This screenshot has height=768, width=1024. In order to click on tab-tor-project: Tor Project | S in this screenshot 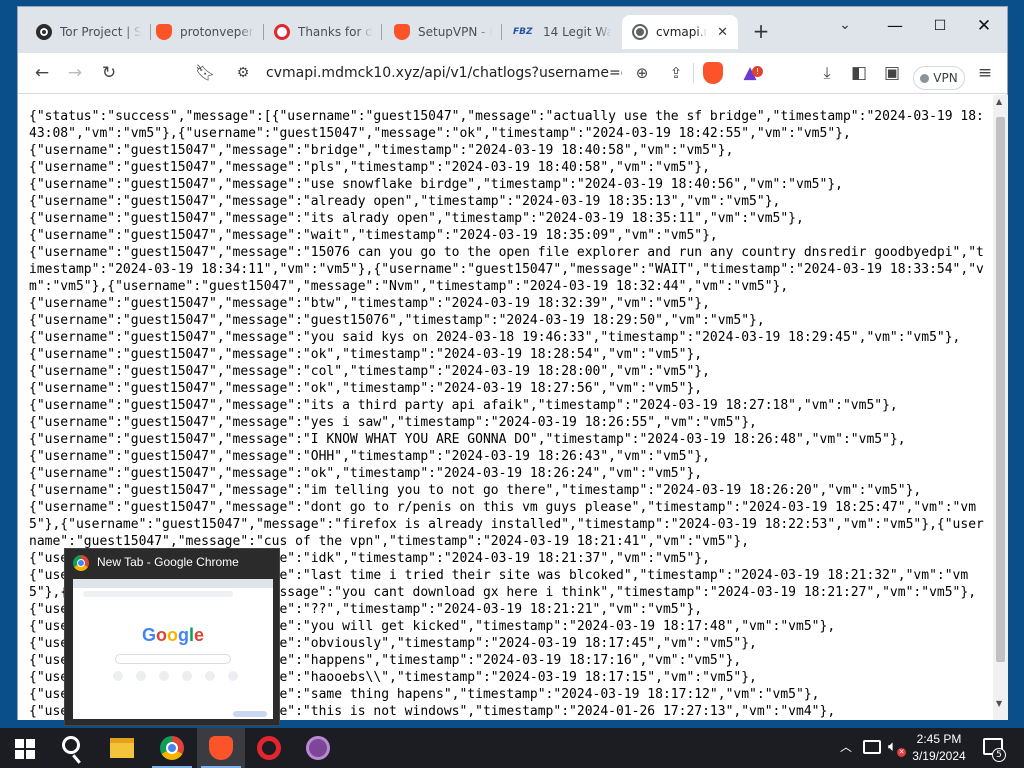, I will do `click(88, 32)`.